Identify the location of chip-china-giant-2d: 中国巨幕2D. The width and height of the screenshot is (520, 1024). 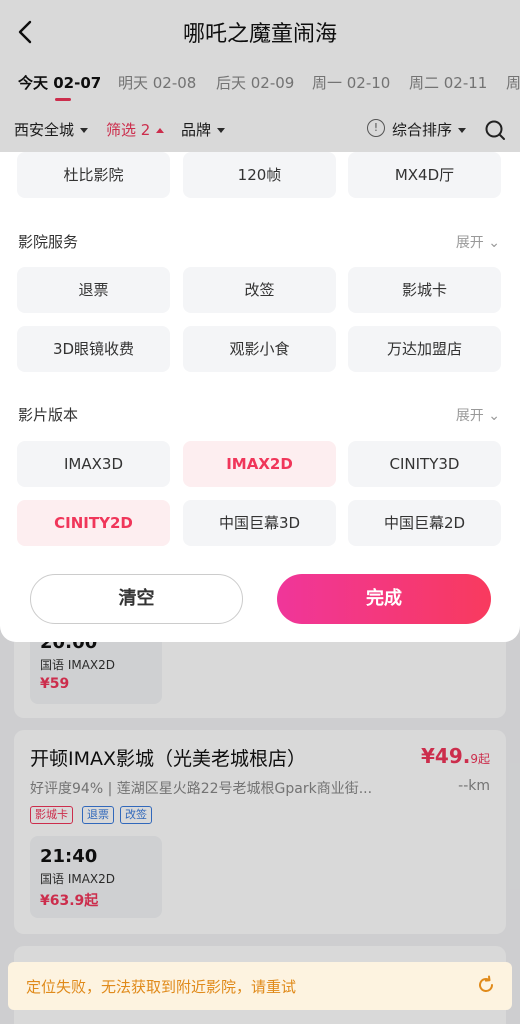
(424, 523).